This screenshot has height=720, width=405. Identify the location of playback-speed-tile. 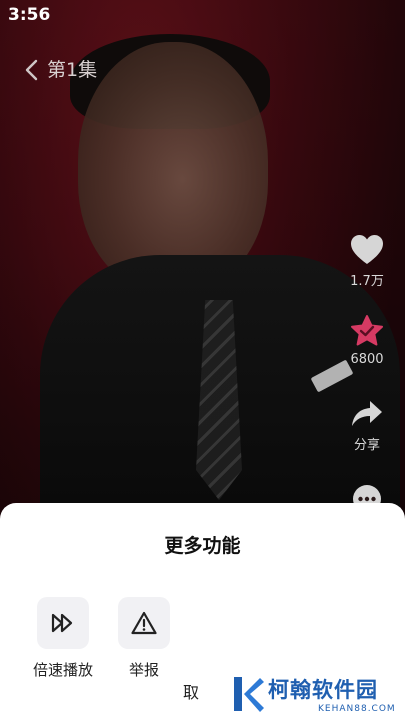
(63, 623).